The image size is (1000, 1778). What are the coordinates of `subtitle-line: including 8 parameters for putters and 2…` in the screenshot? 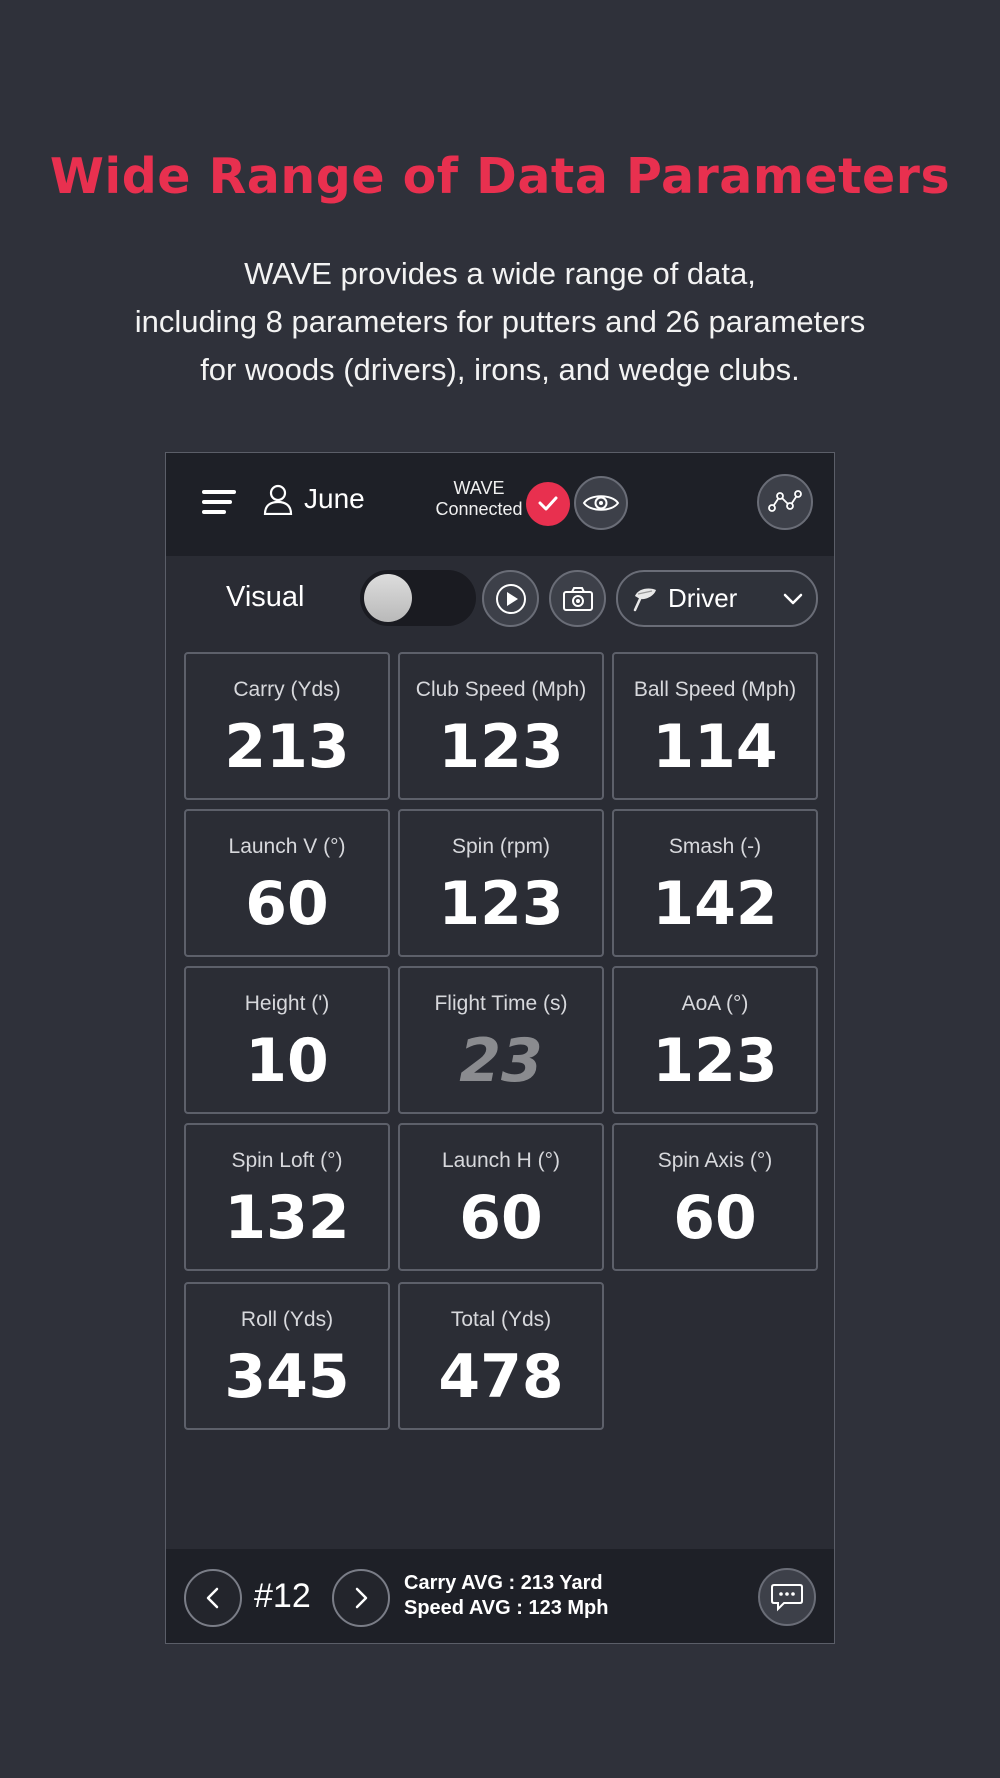 It's located at (500, 321).